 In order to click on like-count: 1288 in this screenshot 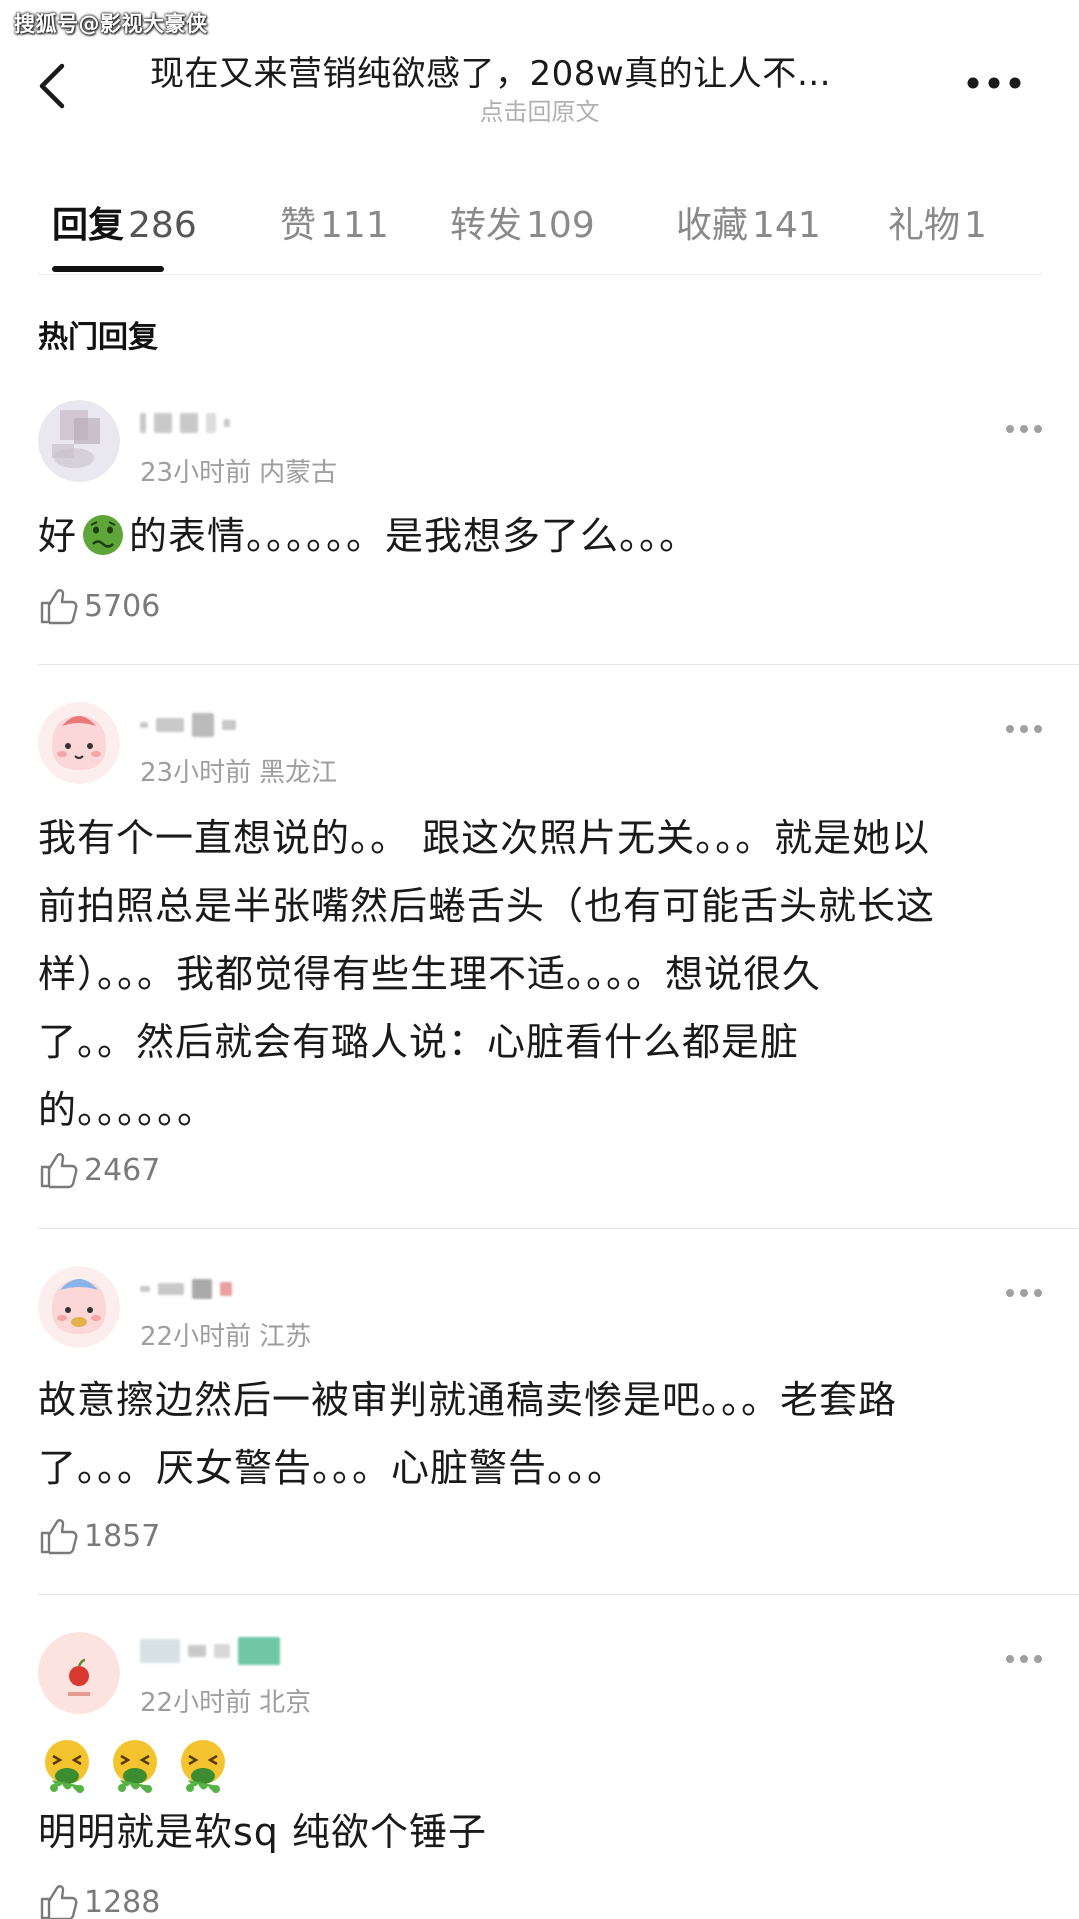, I will do `click(122, 1901)`.